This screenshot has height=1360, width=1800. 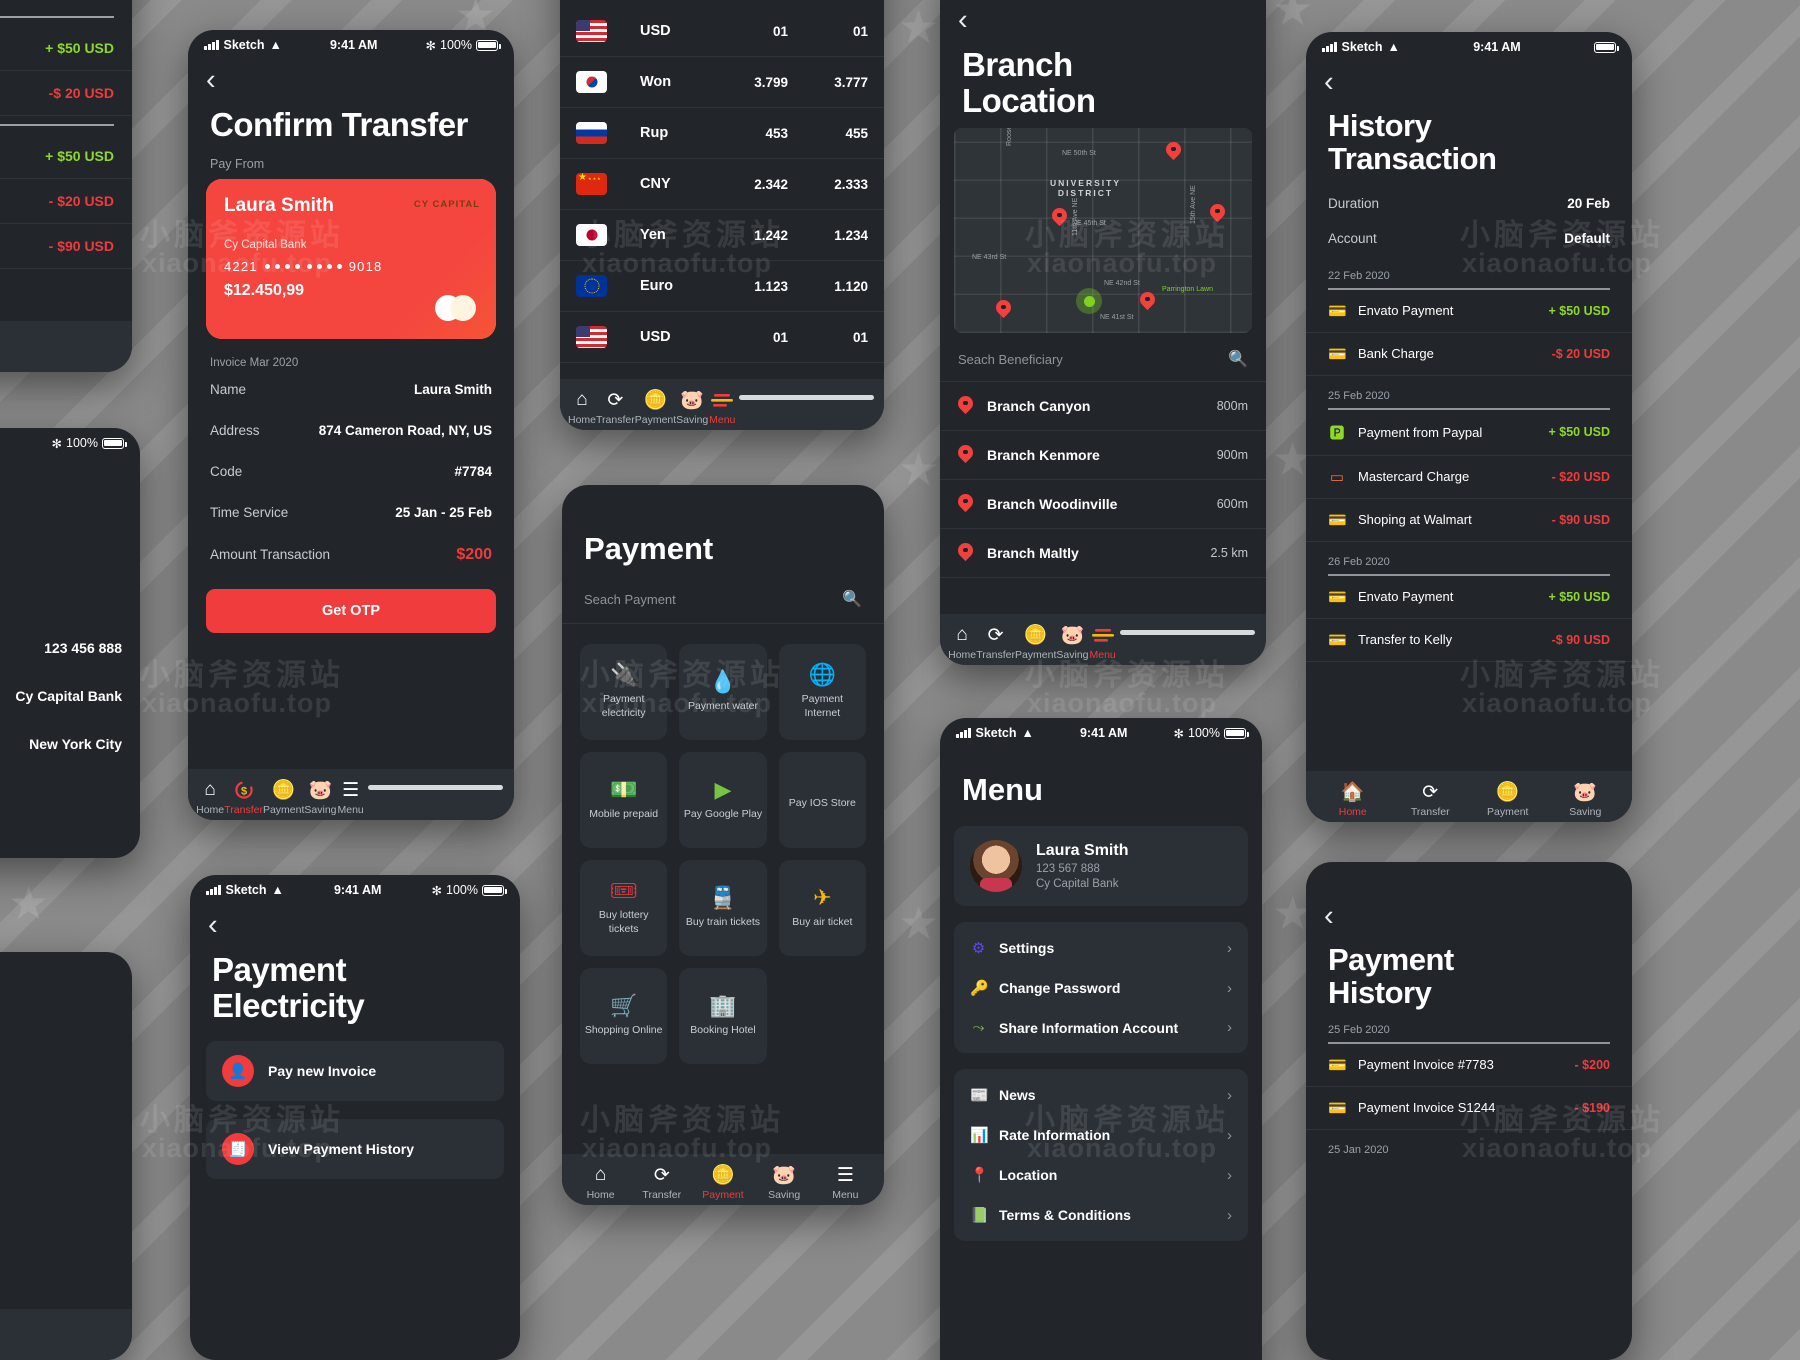 I want to click on payment-tile-train: 🚆 Buy train tickets, so click(x=723, y=908).